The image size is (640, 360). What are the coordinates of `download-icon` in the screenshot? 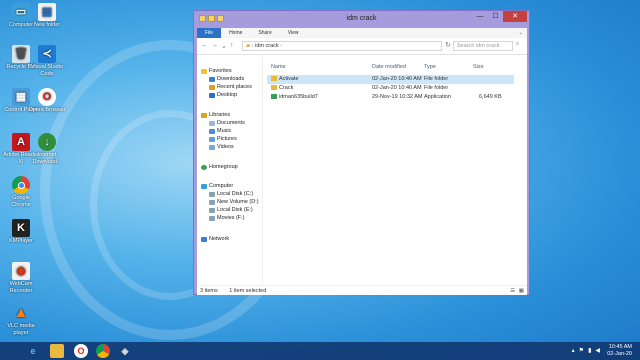 It's located at (212, 79).